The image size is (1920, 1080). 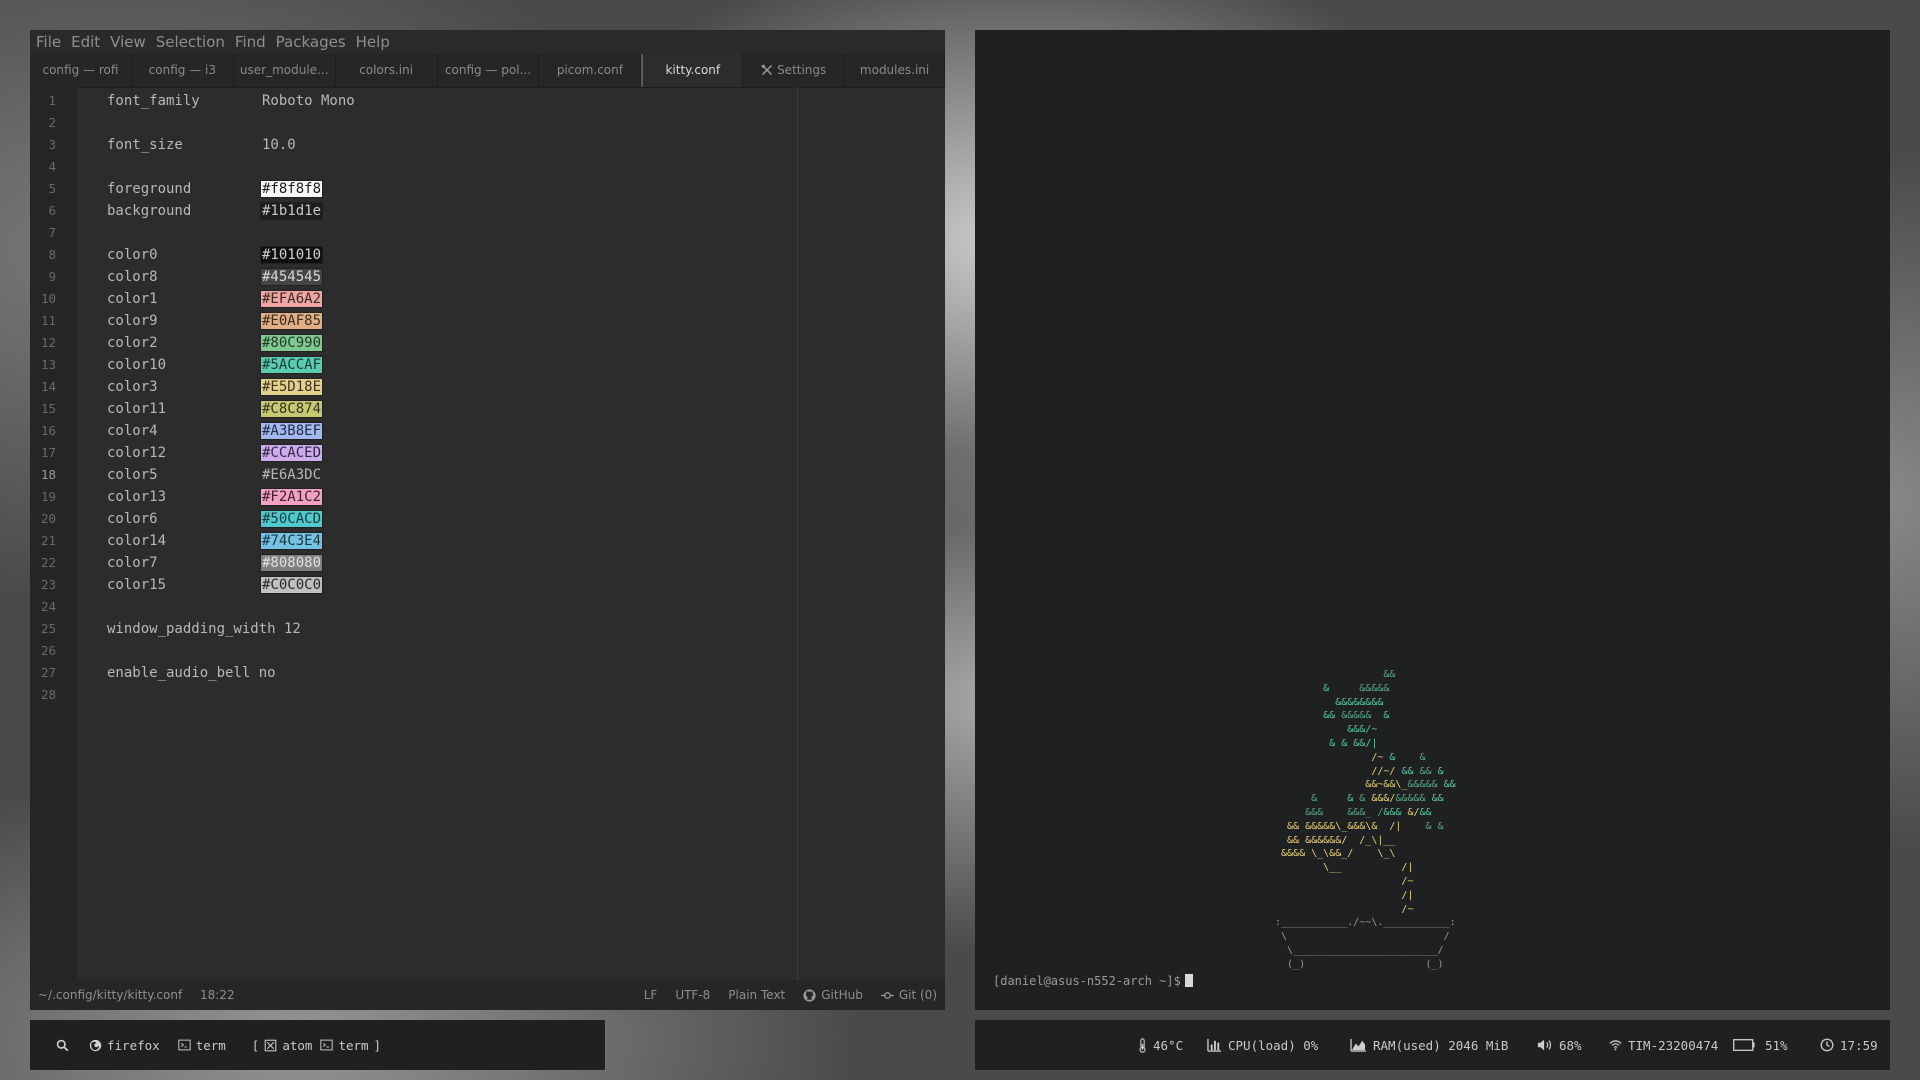 I want to click on line-number: 21, so click(x=48, y=540).